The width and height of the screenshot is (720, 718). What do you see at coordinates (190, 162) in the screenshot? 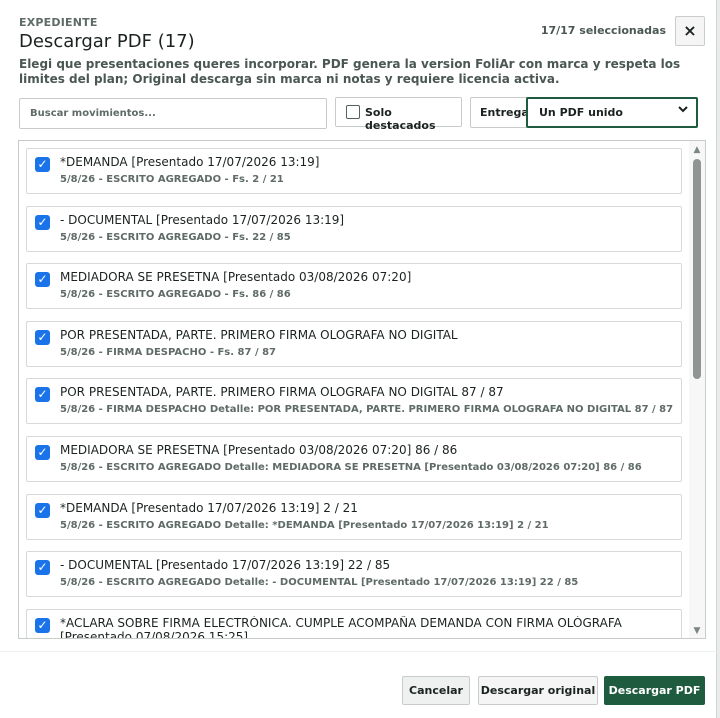
I see `item-title: *DEMANDA [Presentado 17/07/2026 13:19]` at bounding box center [190, 162].